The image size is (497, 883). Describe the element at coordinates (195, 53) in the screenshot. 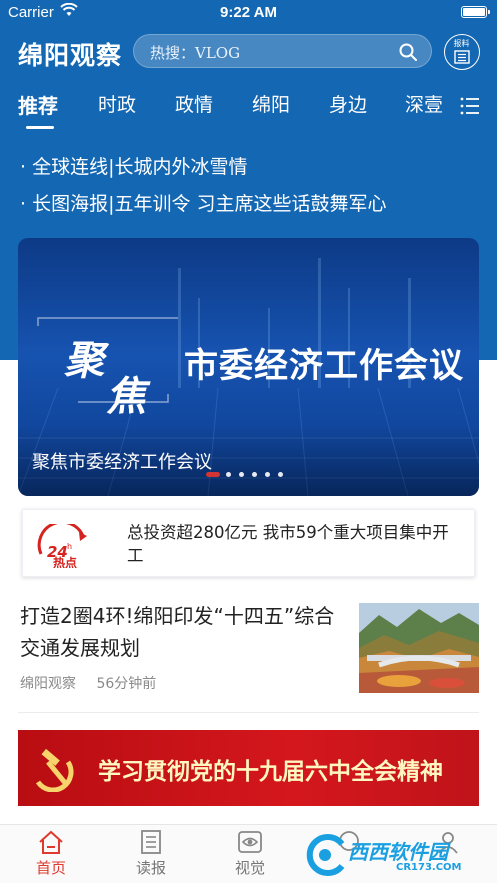

I see `search-hot-text: 热搜：VLOG` at that location.